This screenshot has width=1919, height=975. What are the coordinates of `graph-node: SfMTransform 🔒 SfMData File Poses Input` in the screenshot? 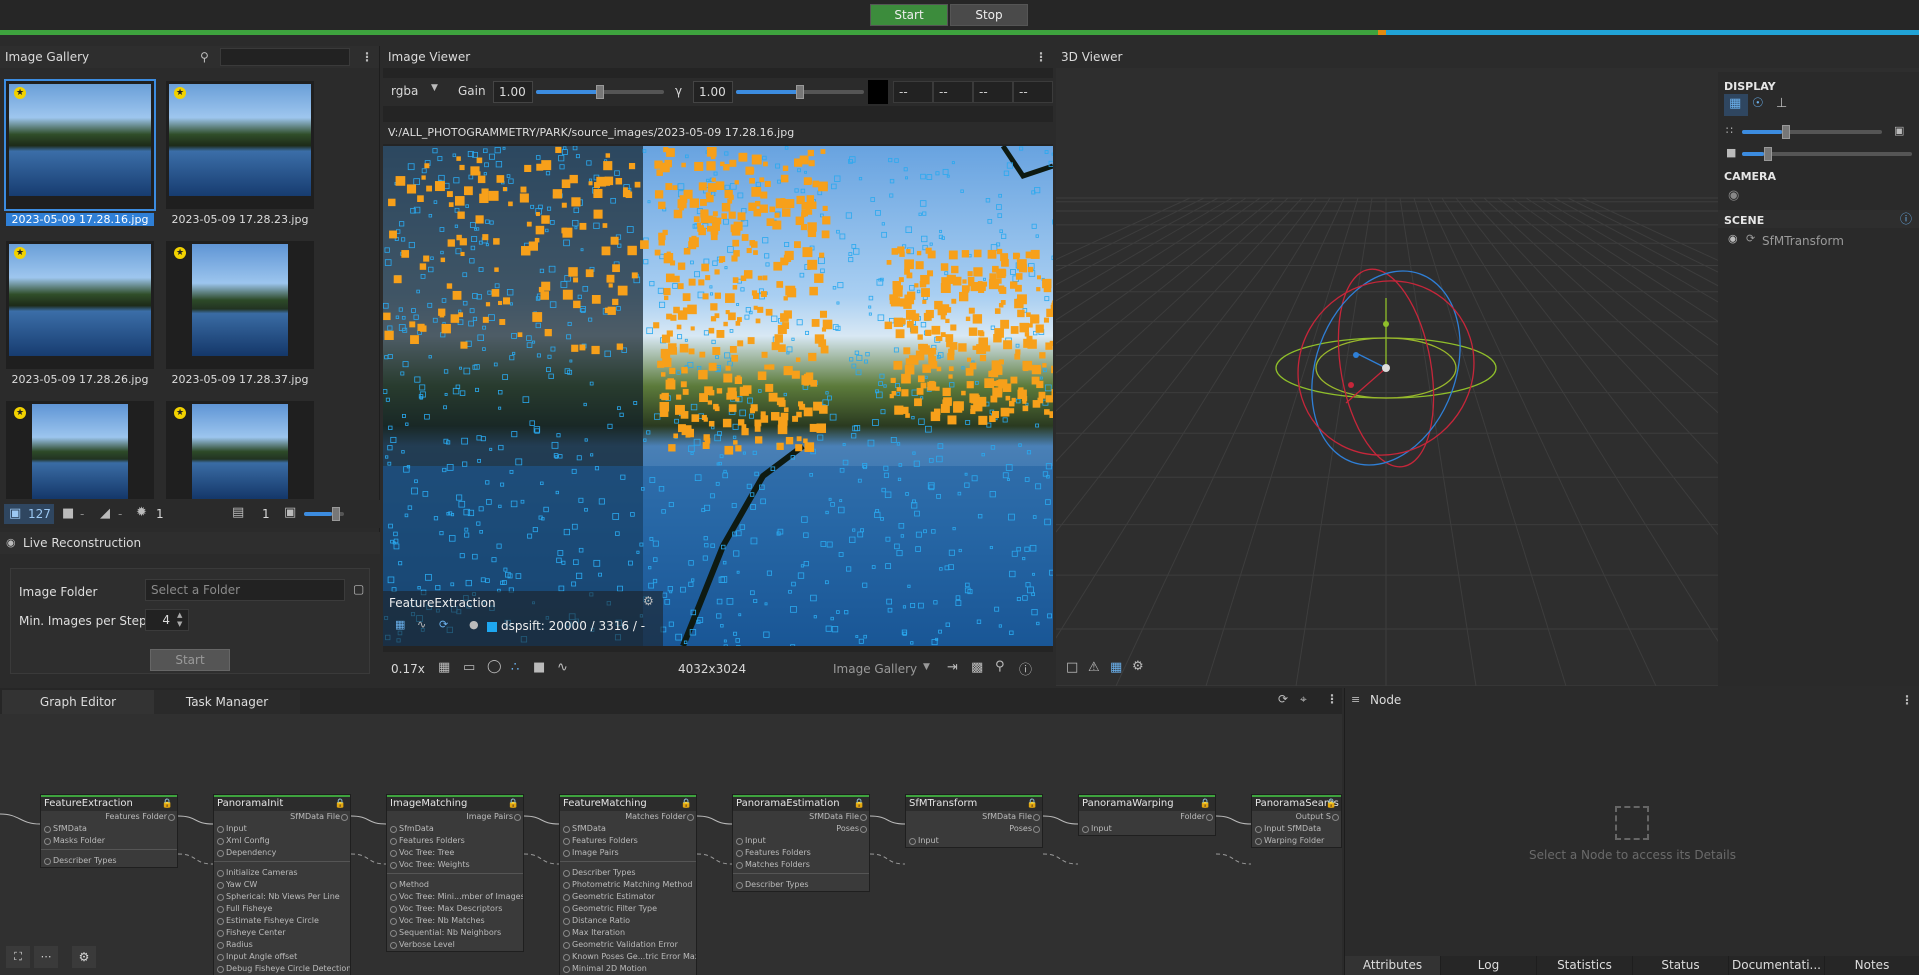 It's located at (974, 821).